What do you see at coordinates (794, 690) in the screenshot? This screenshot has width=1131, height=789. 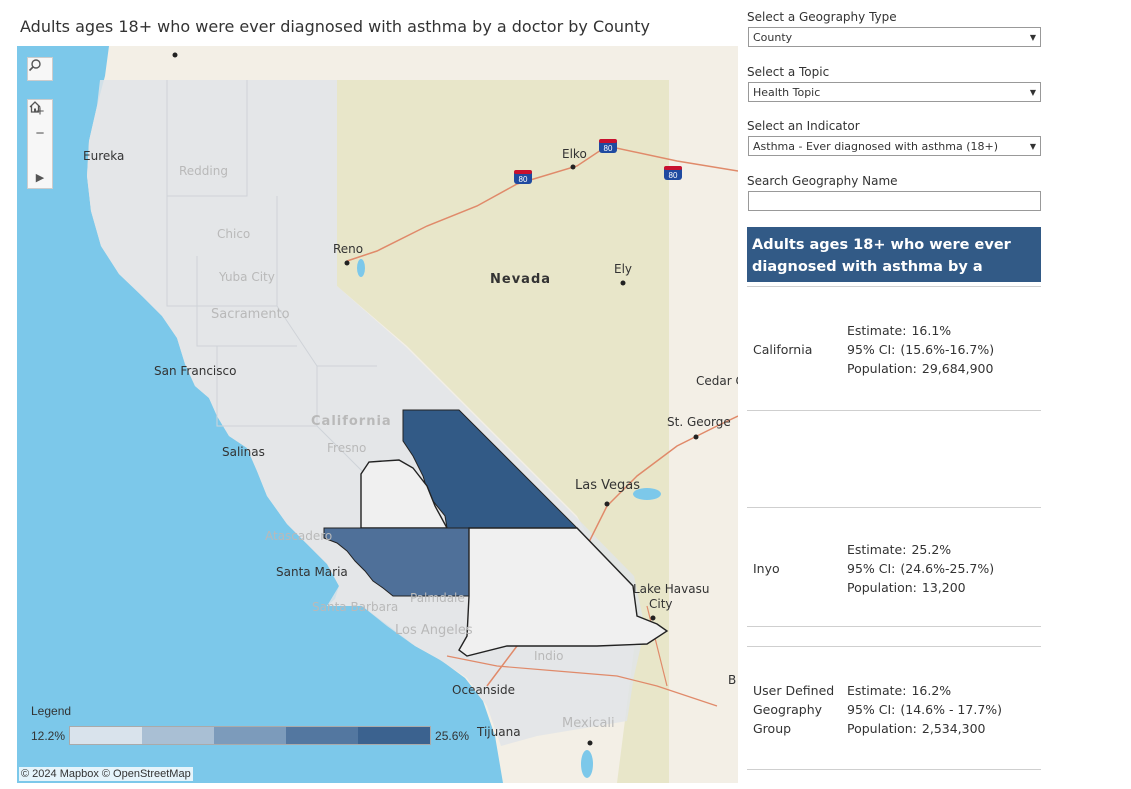 I see `name-line: User Defined` at bounding box center [794, 690].